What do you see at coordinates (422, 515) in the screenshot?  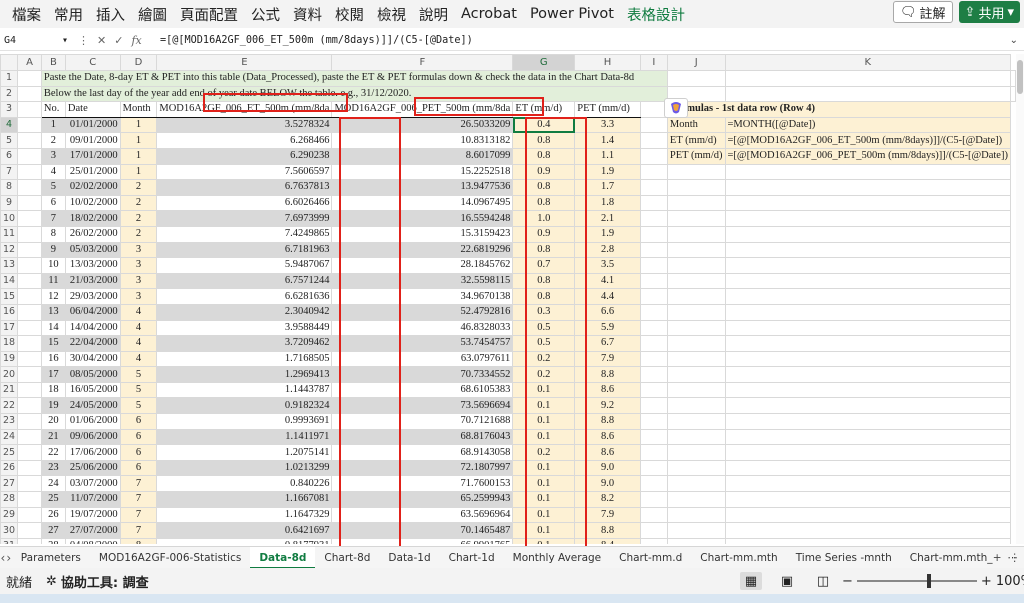 I see `cell-pet-8day: 63.5696964` at bounding box center [422, 515].